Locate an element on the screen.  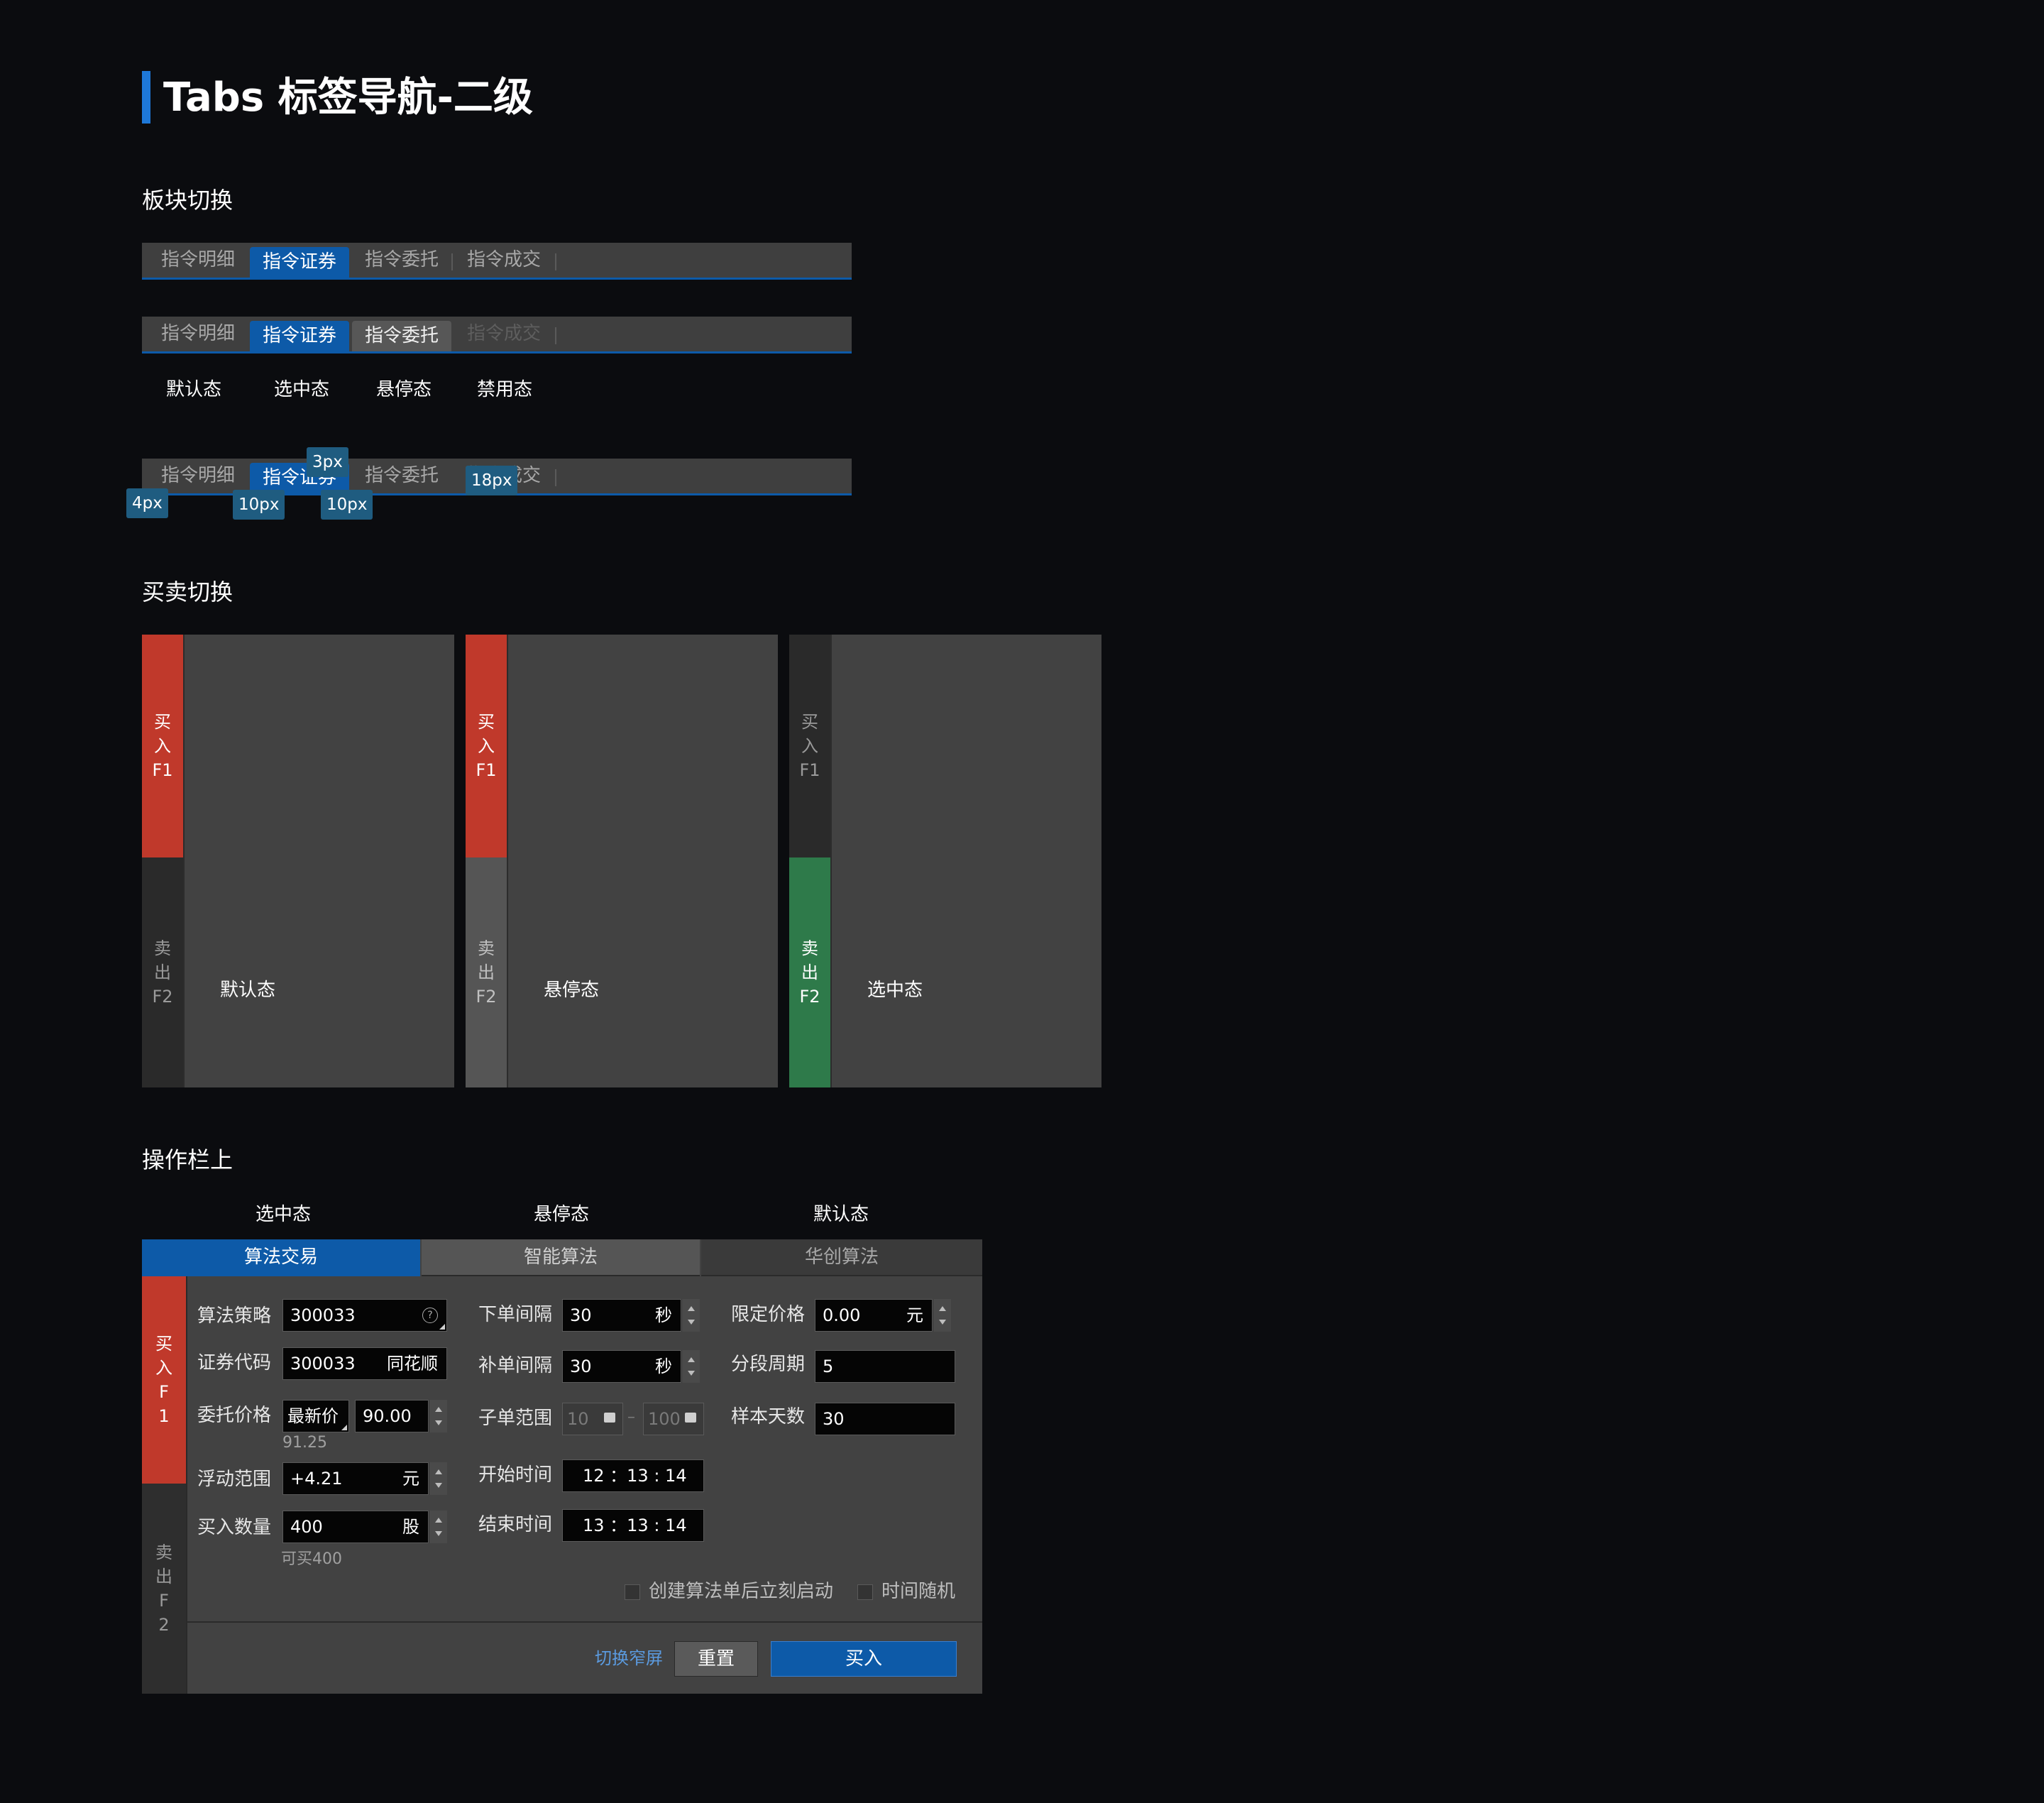
buy-char: 入 is located at coordinates (486, 746).